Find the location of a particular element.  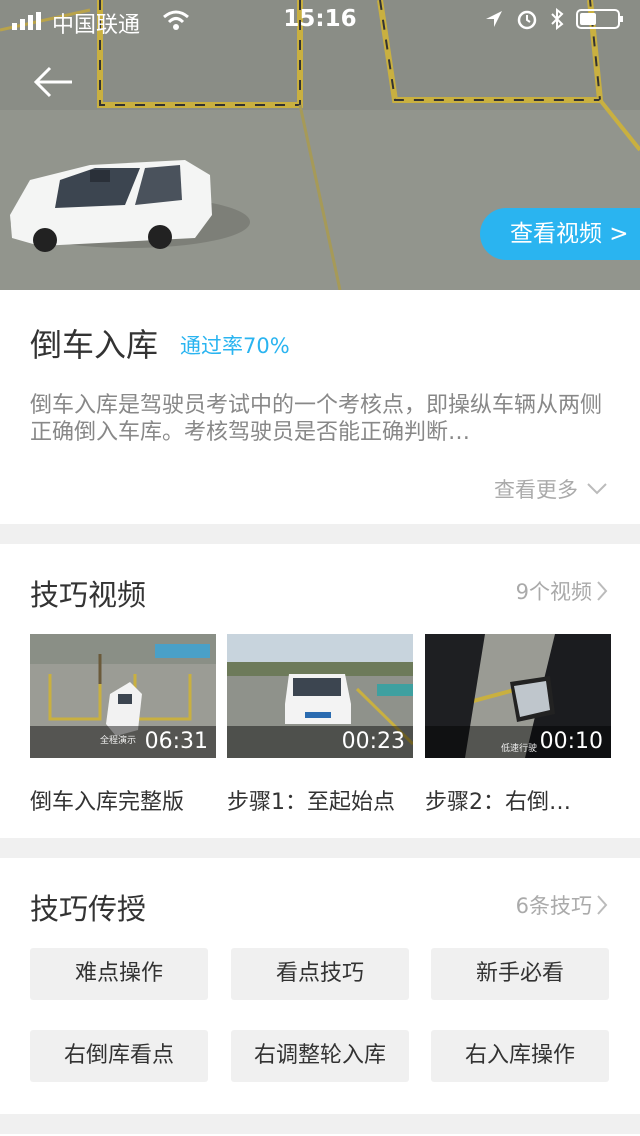

alarm-icon is located at coordinates (527, 20).